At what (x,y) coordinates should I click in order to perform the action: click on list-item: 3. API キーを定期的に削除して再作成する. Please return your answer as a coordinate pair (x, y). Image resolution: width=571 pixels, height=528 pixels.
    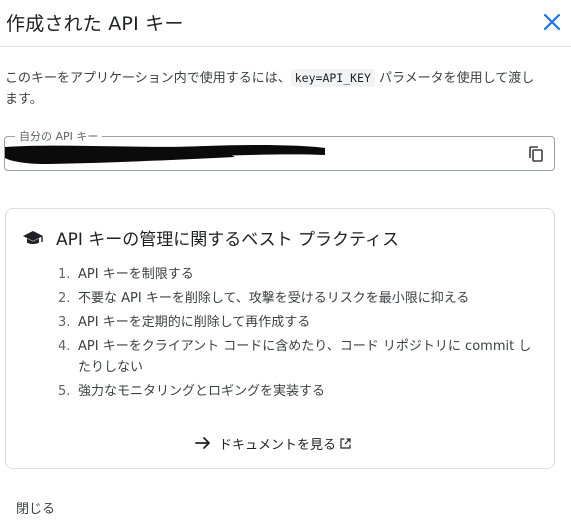
    Looking at the image, I should click on (294, 322).